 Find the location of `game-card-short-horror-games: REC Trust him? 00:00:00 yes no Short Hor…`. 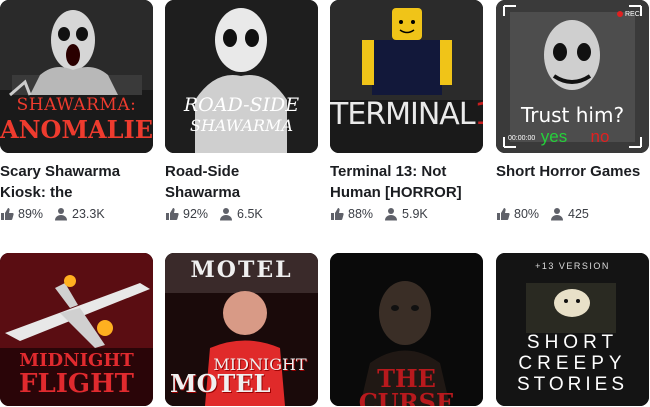

game-card-short-horror-games: REC Trust him? 00:00:00 yes no Short Hor… is located at coordinates (572, 112).